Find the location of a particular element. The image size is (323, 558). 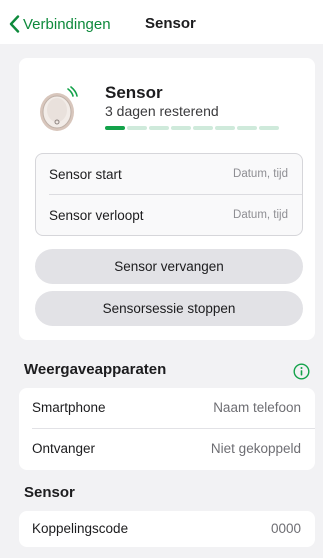

navigation-bar: Verbindingen Sensor is located at coordinates (161, 22).